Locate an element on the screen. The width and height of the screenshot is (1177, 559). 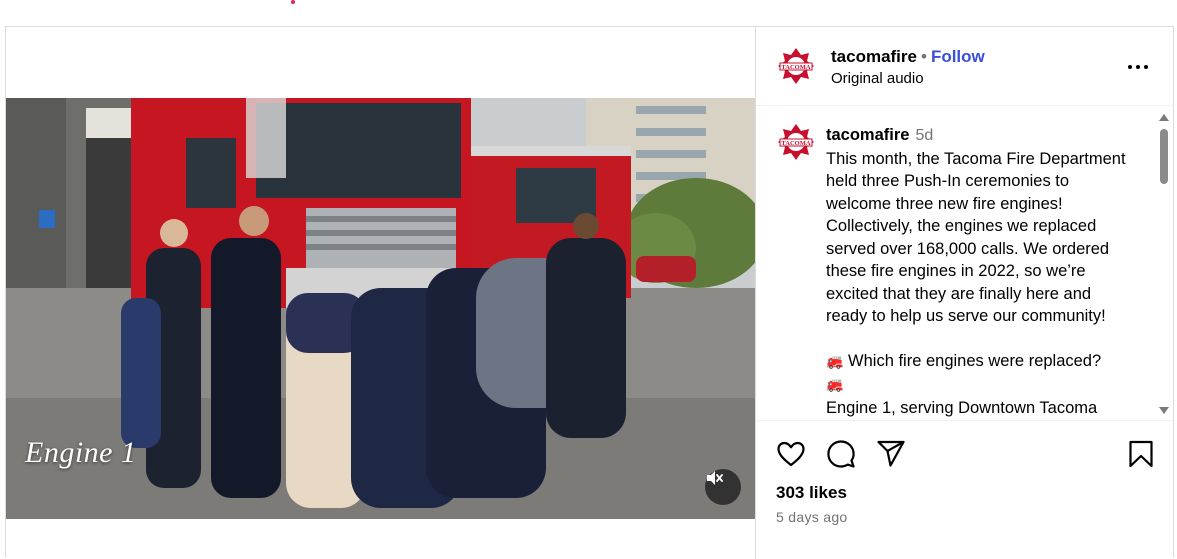
video-overlay-text: Engine 1 is located at coordinates (81, 452).